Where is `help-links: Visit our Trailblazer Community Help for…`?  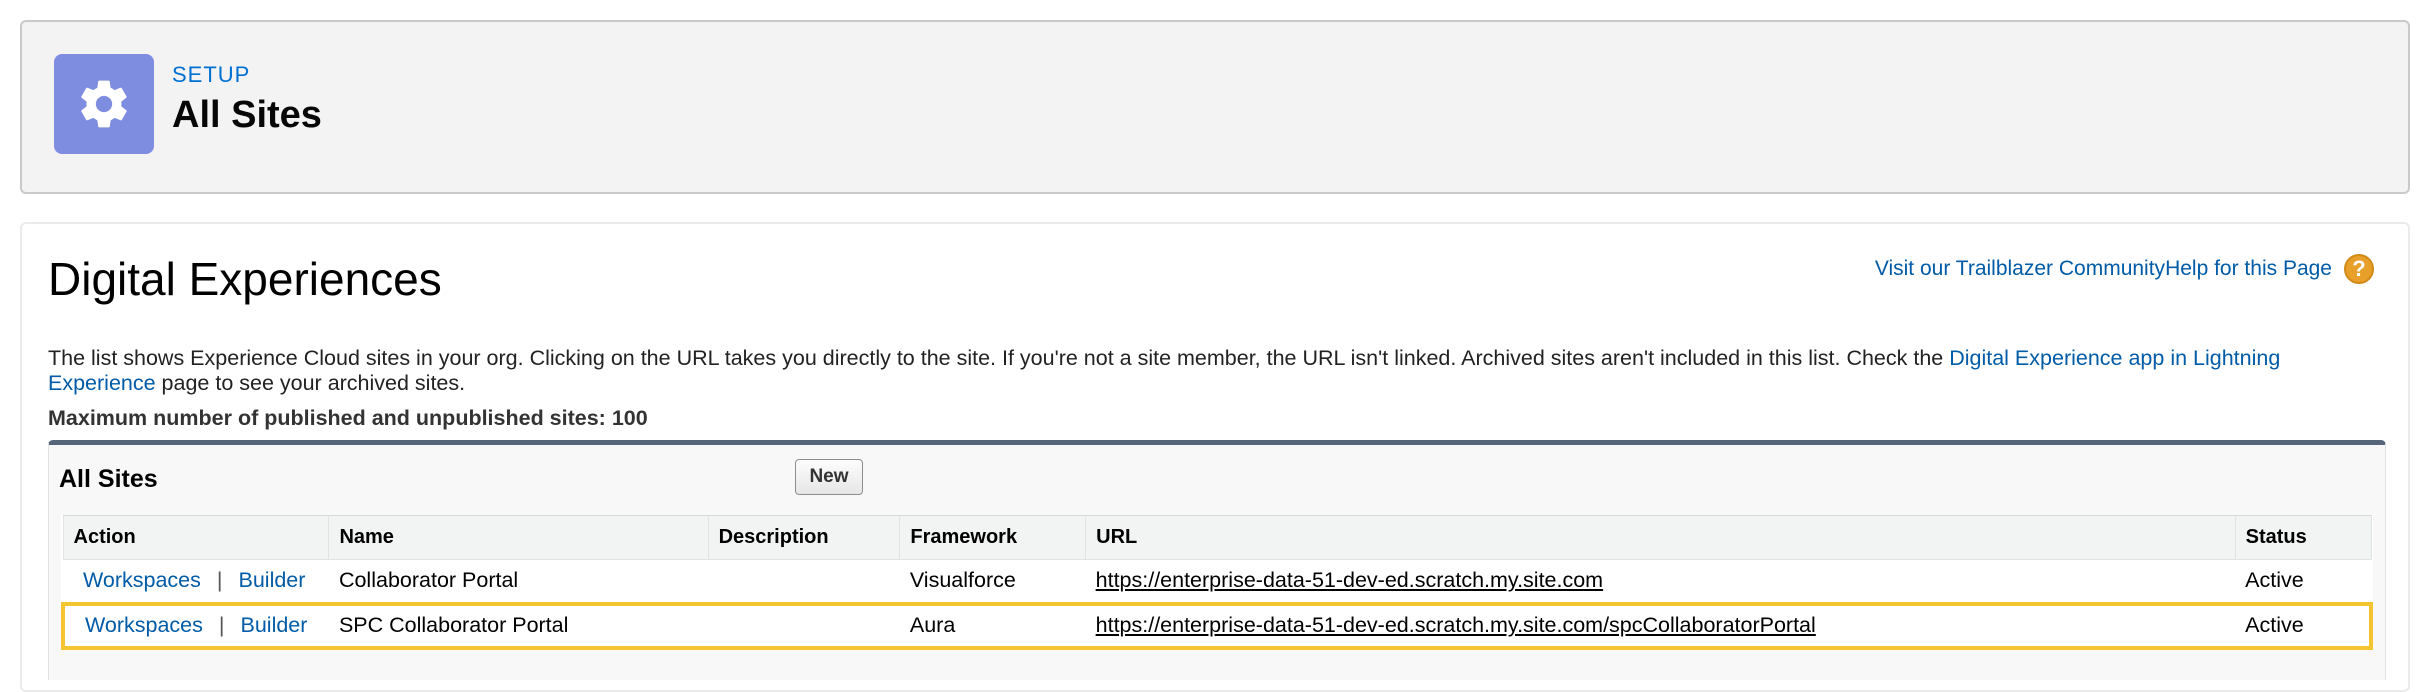 help-links: Visit our Trailblazer Community Help for… is located at coordinates (2124, 269).